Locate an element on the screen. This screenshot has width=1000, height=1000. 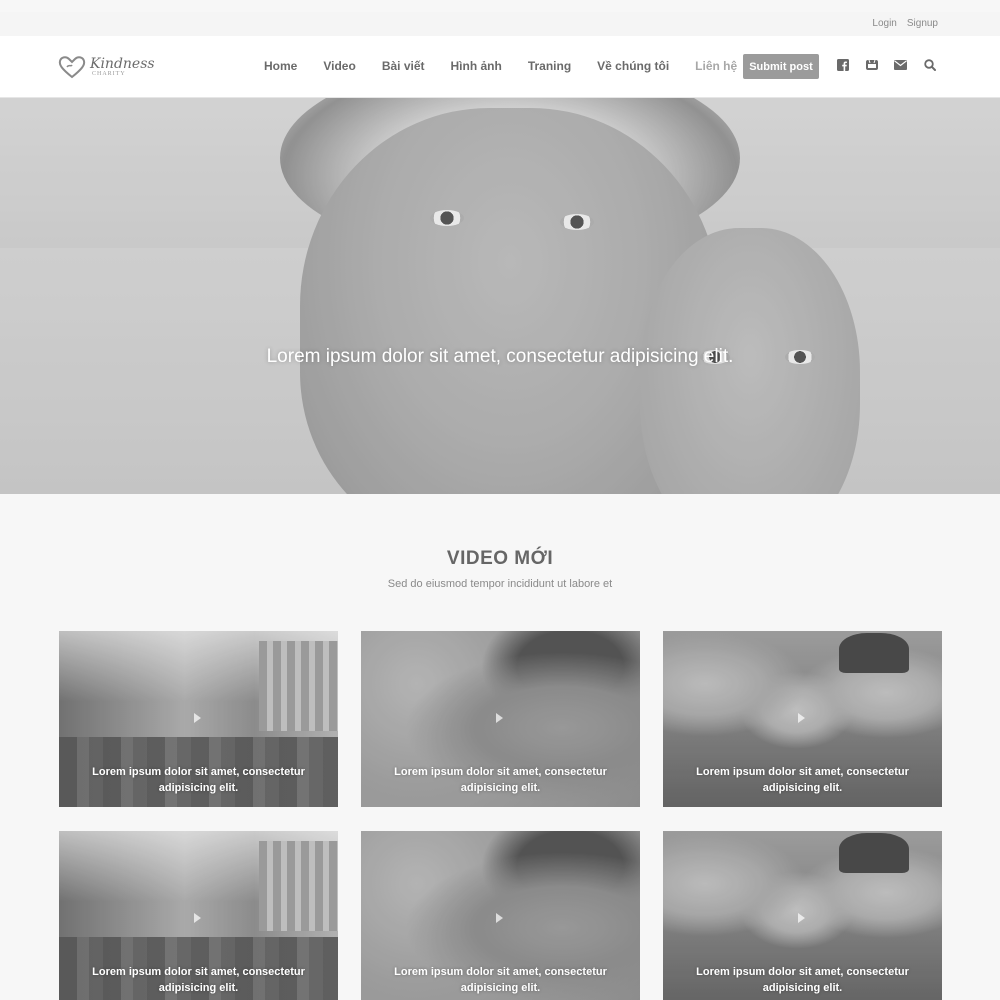
signup-link: Signup is located at coordinates (922, 23).